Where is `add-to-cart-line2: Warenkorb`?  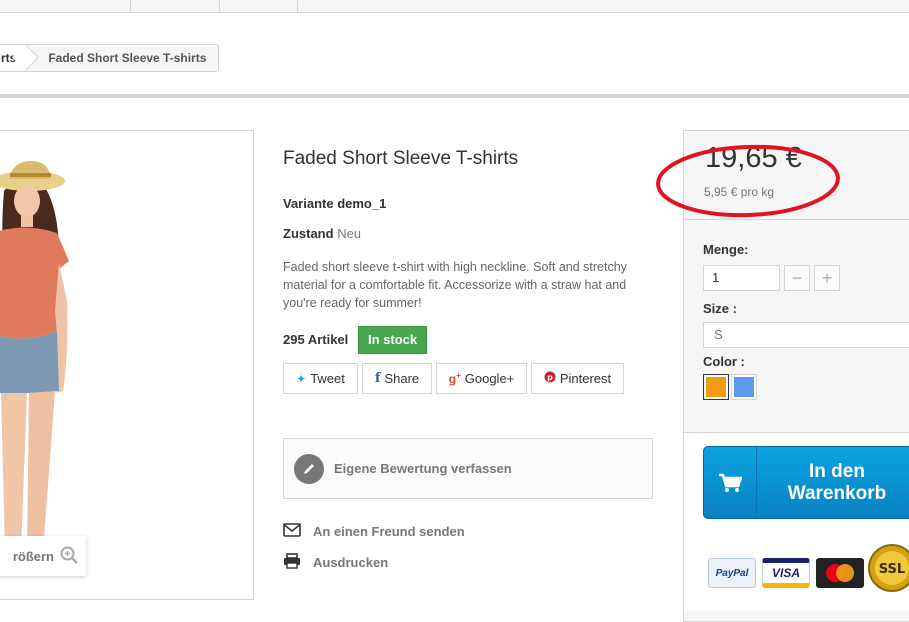 add-to-cart-line2: Warenkorb is located at coordinates (837, 493).